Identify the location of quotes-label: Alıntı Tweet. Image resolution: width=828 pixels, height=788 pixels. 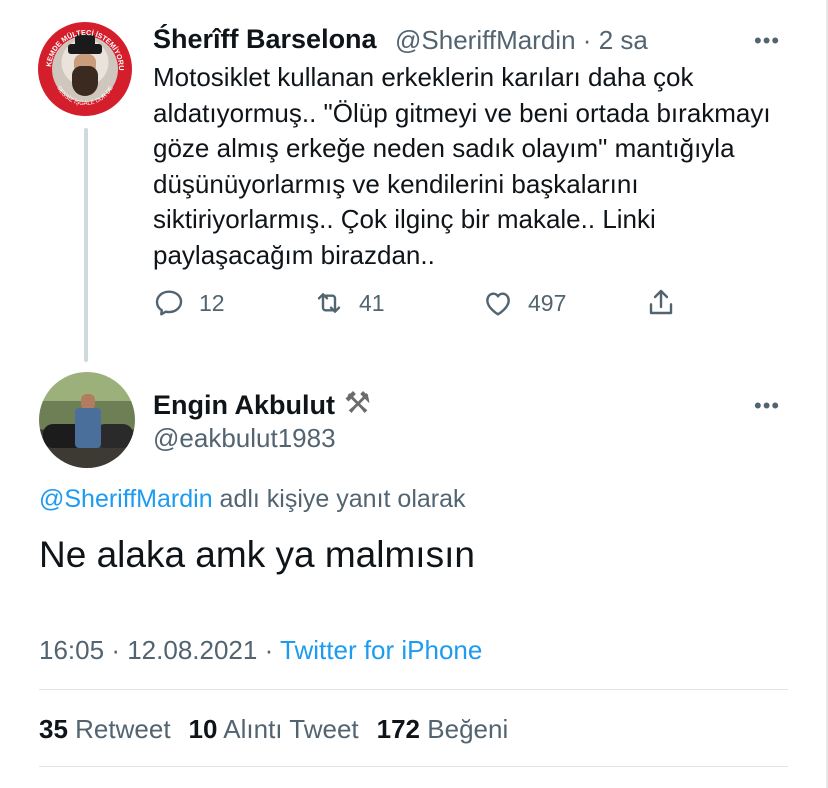
(291, 729).